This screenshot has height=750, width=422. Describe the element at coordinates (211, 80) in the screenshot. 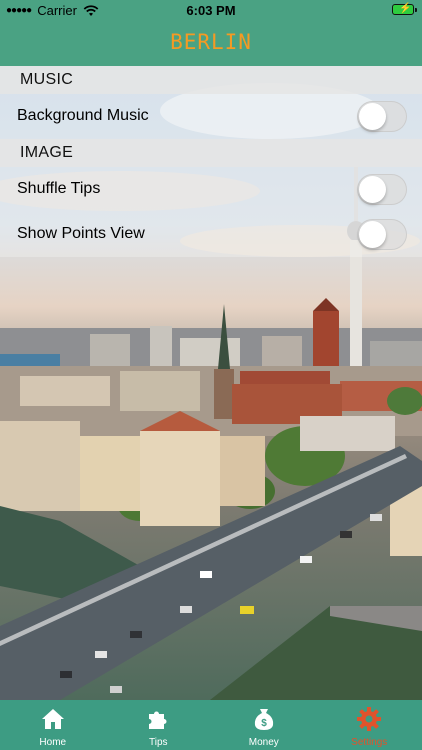

I see `section-header-music: MUSIC` at that location.